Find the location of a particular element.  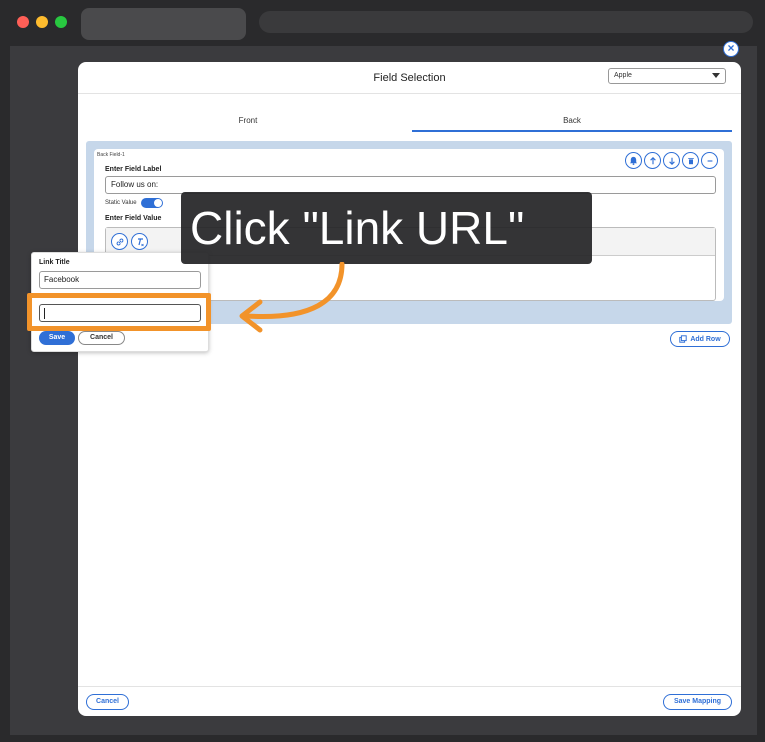

add-row-button: Add Row is located at coordinates (700, 339).